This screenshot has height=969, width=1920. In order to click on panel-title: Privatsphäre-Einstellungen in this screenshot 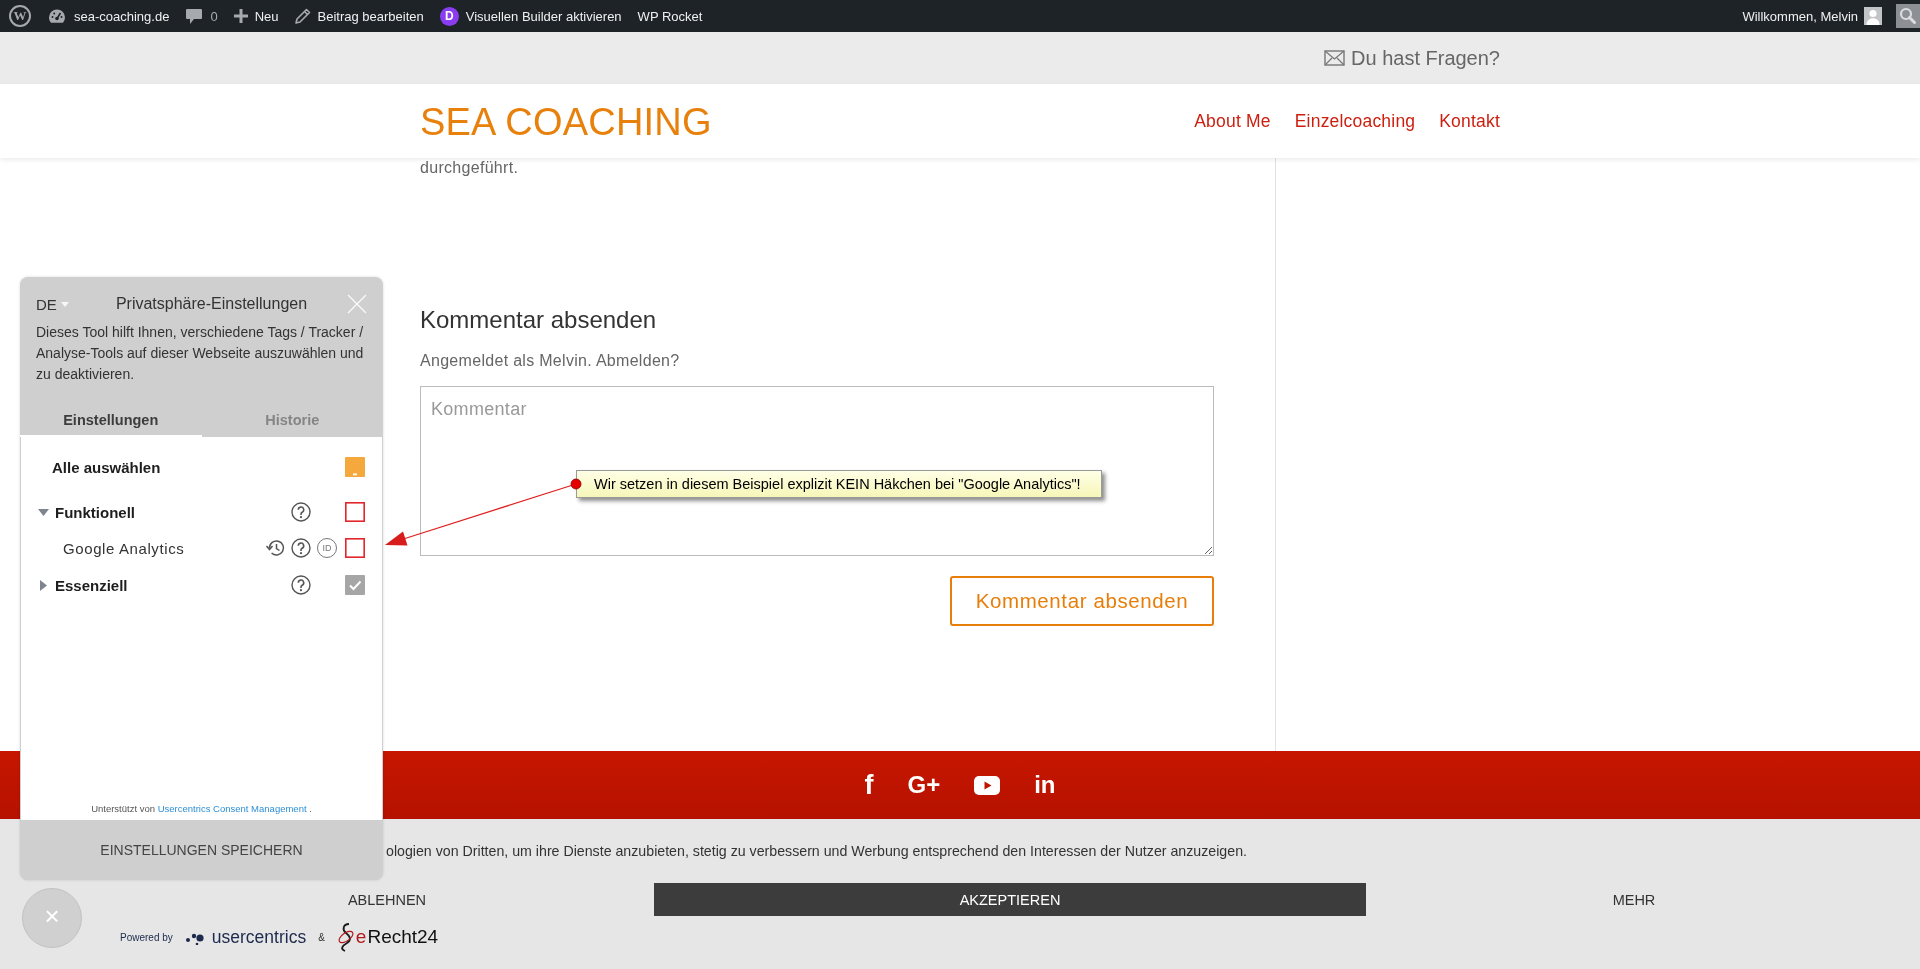, I will do `click(211, 304)`.